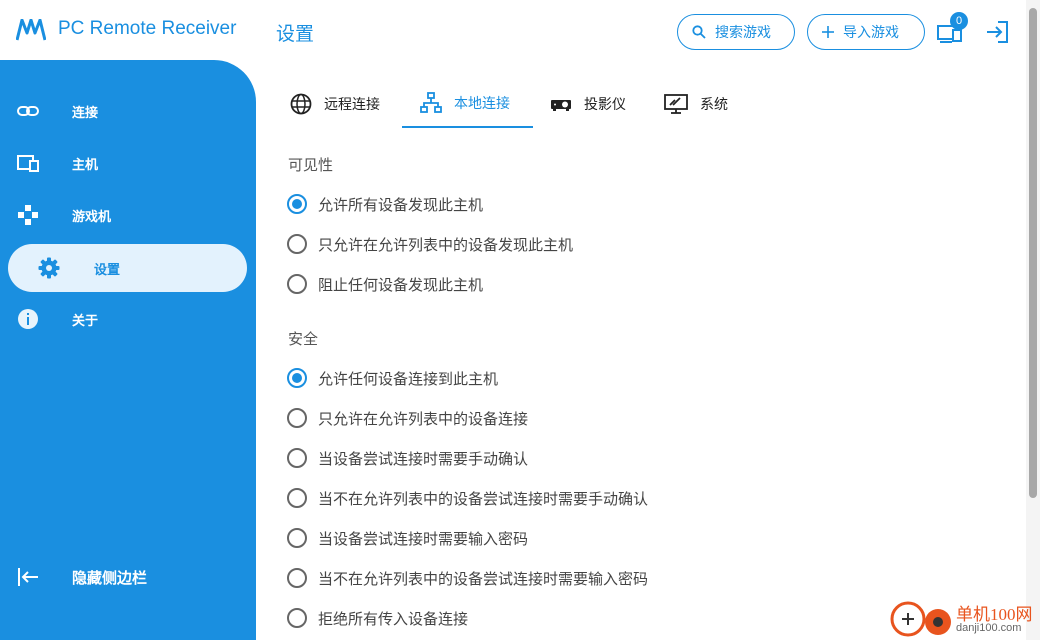  I want to click on visibility-option-allow-all: 允许所有设备发现此主机, so click(385, 204).